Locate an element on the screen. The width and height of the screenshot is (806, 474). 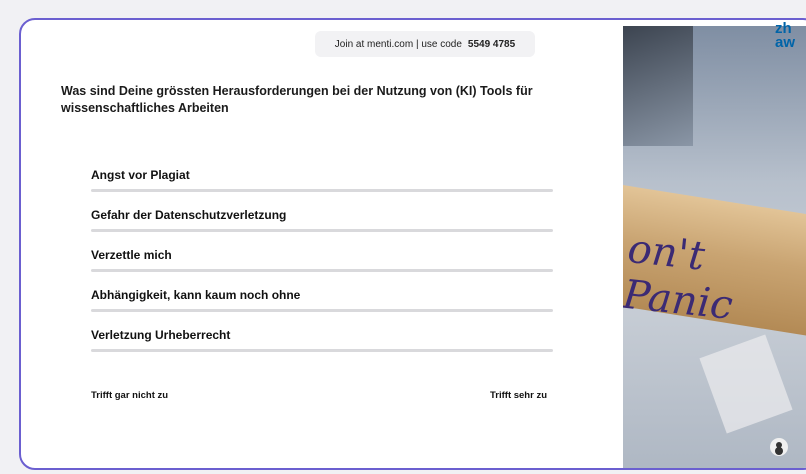
statement-item: Angst vor Plagiat is located at coordinates (322, 188).